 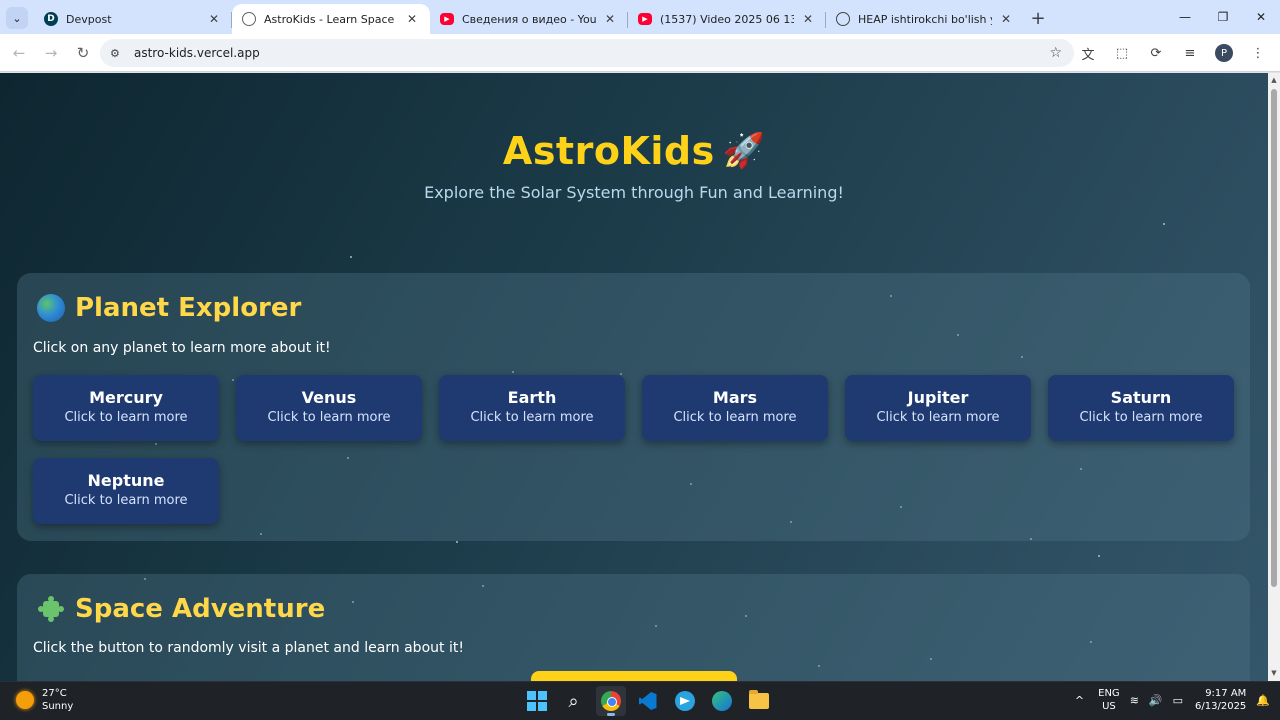 What do you see at coordinates (735, 408) in the screenshot?
I see `planet-button-mars: Mars Click to learn more` at bounding box center [735, 408].